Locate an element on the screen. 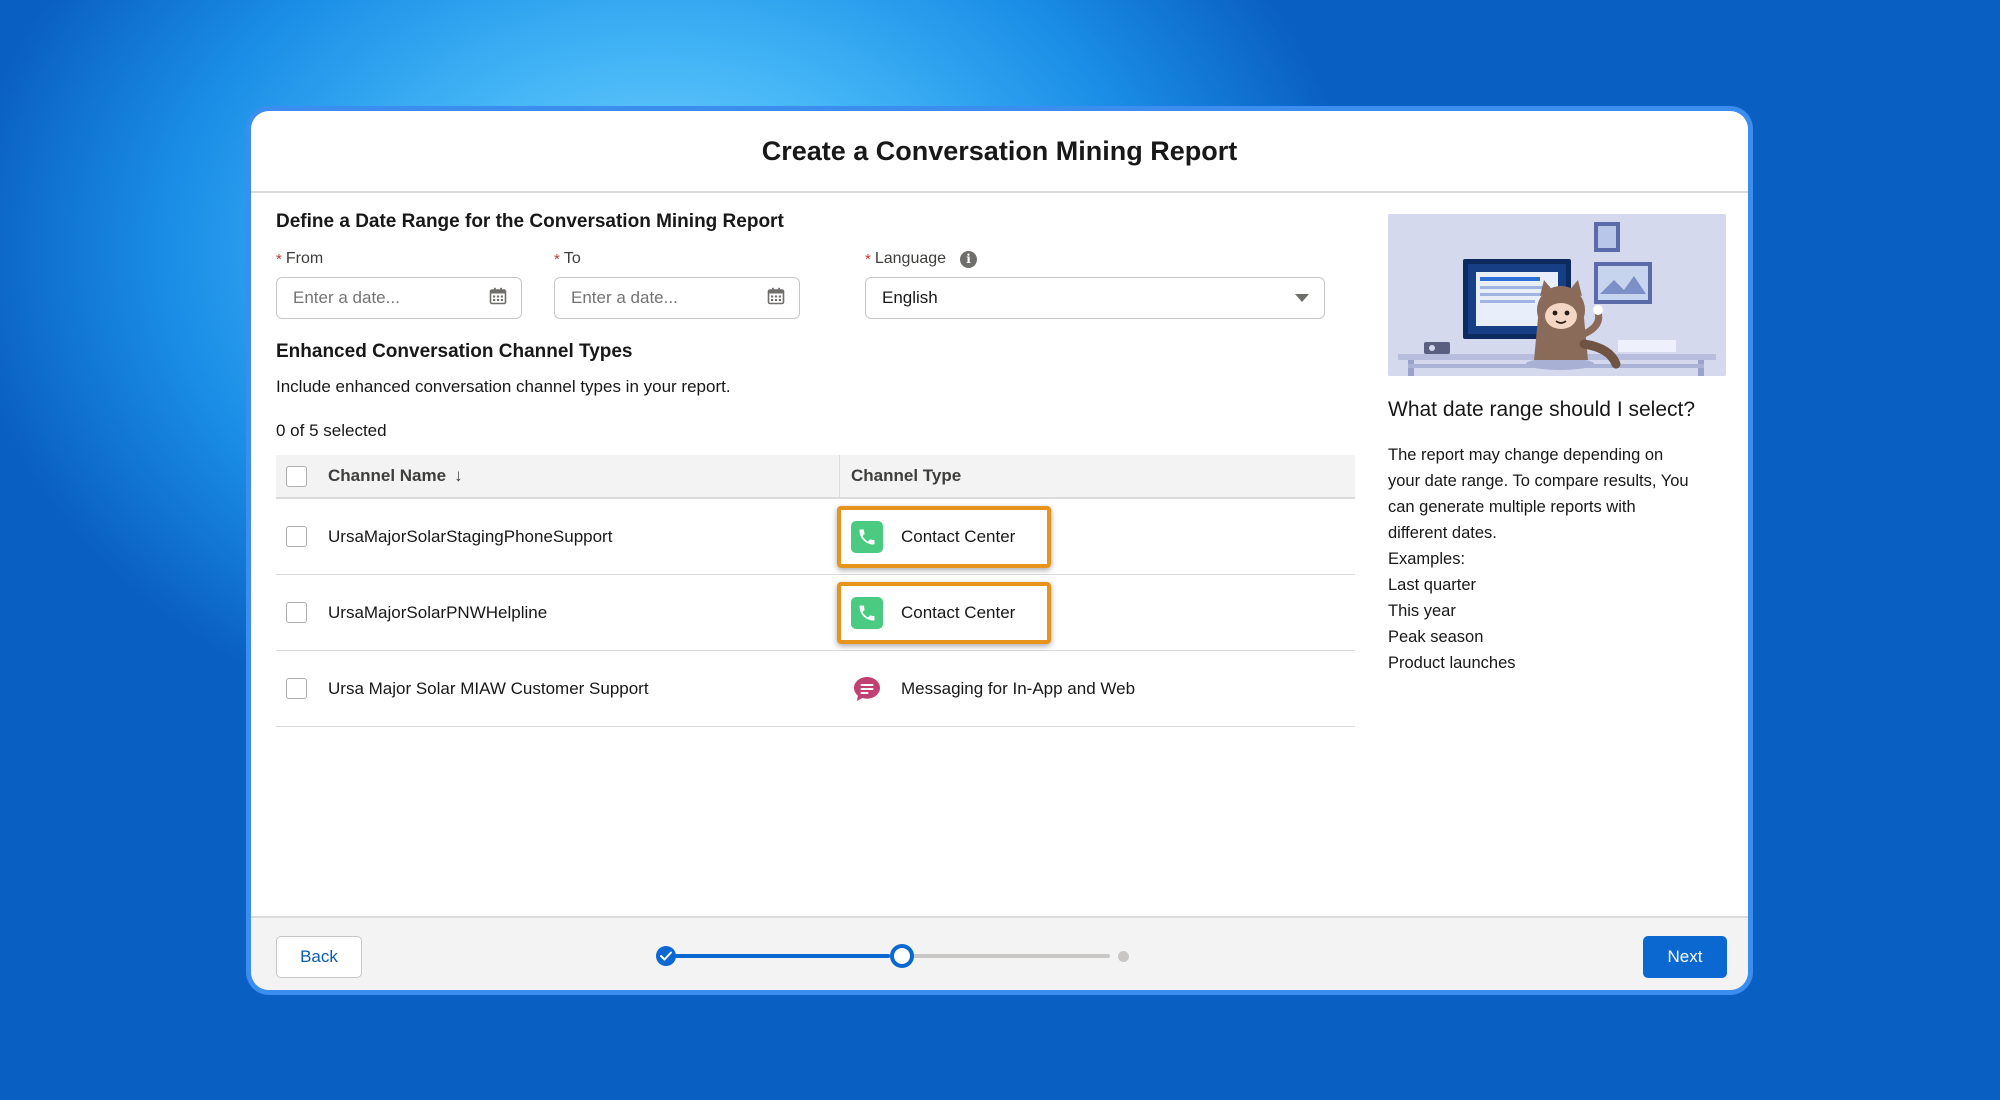 The image size is (2000, 1100). to-label-text: To is located at coordinates (572, 258).